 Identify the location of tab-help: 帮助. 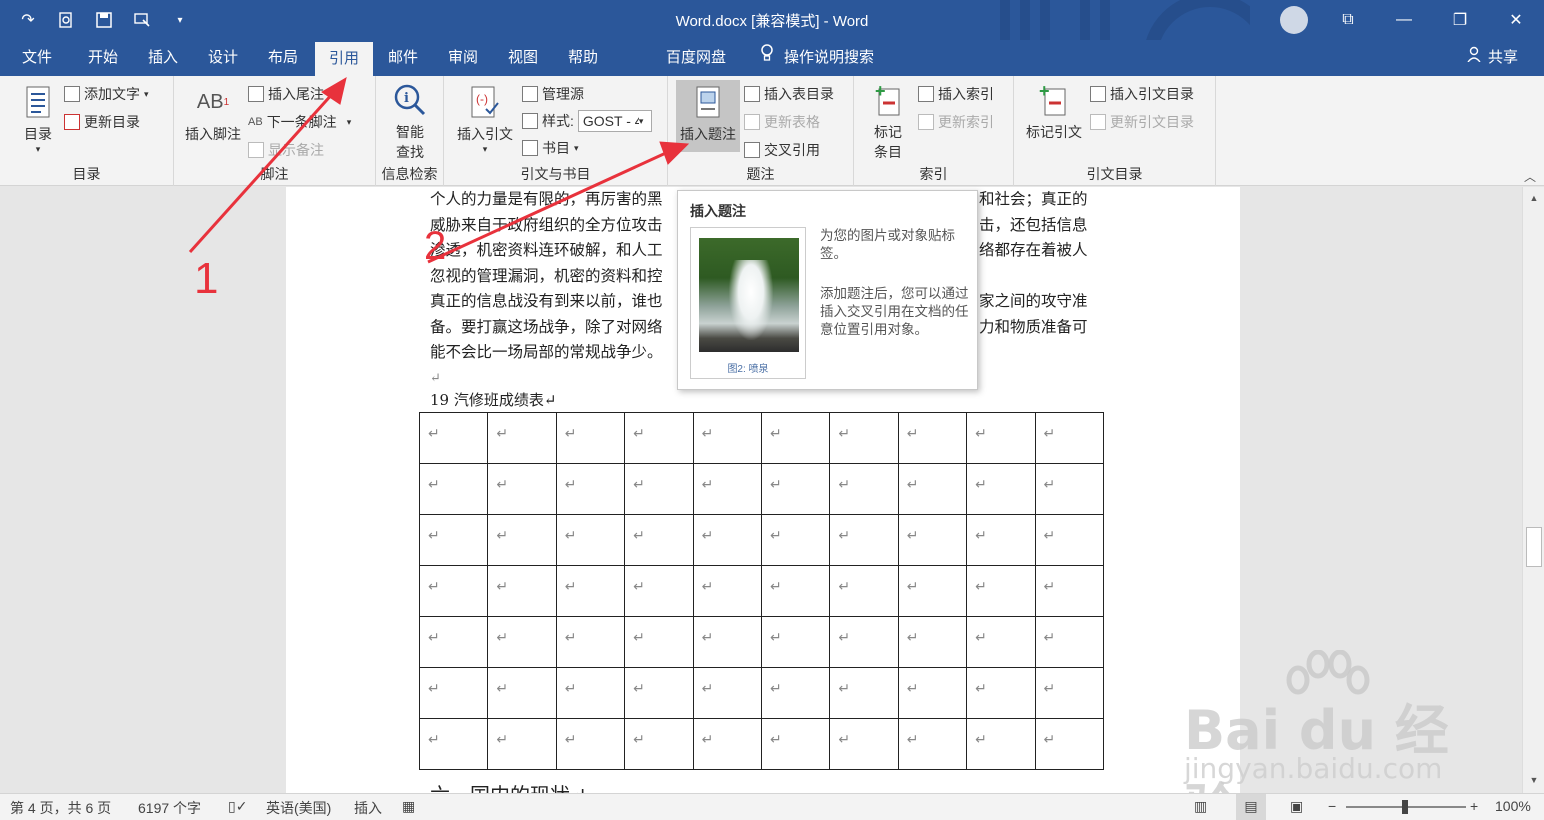
(583, 58).